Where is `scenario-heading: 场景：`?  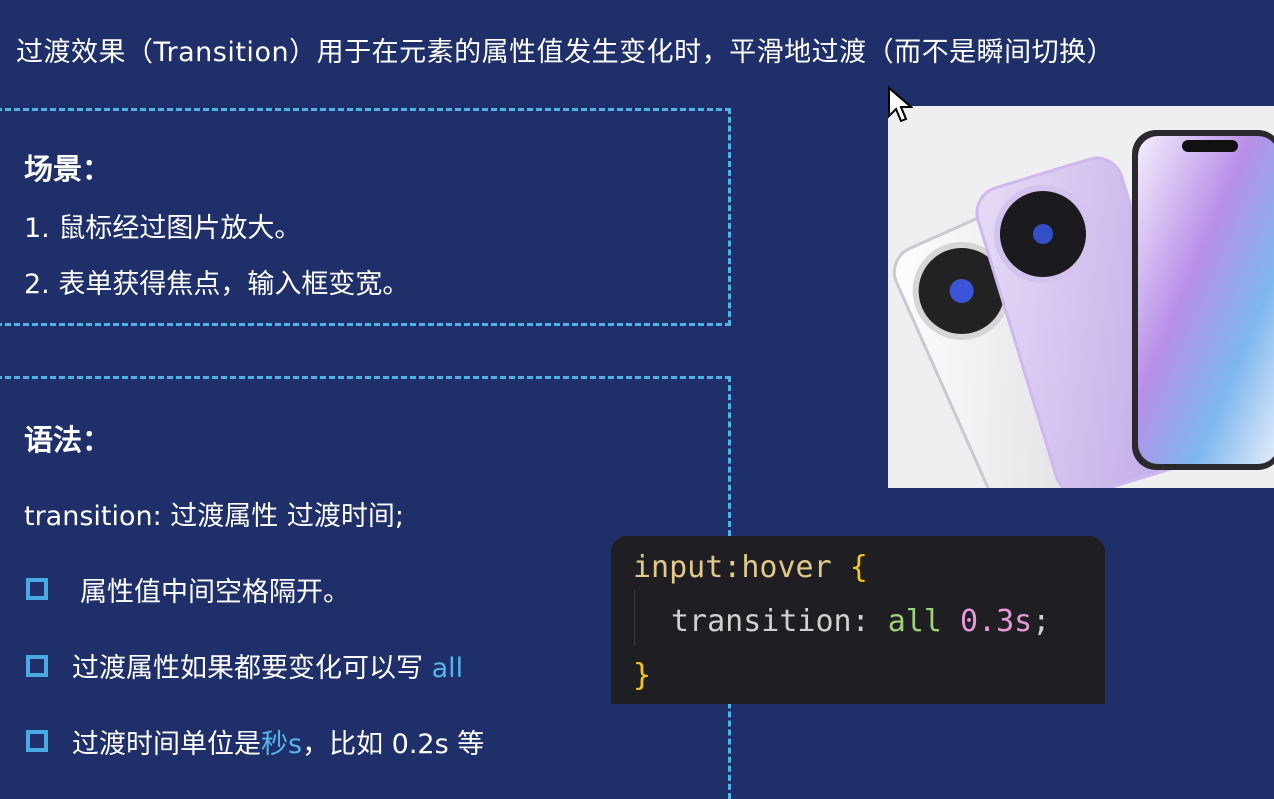
scenario-heading: 场景： is located at coordinates (68, 169).